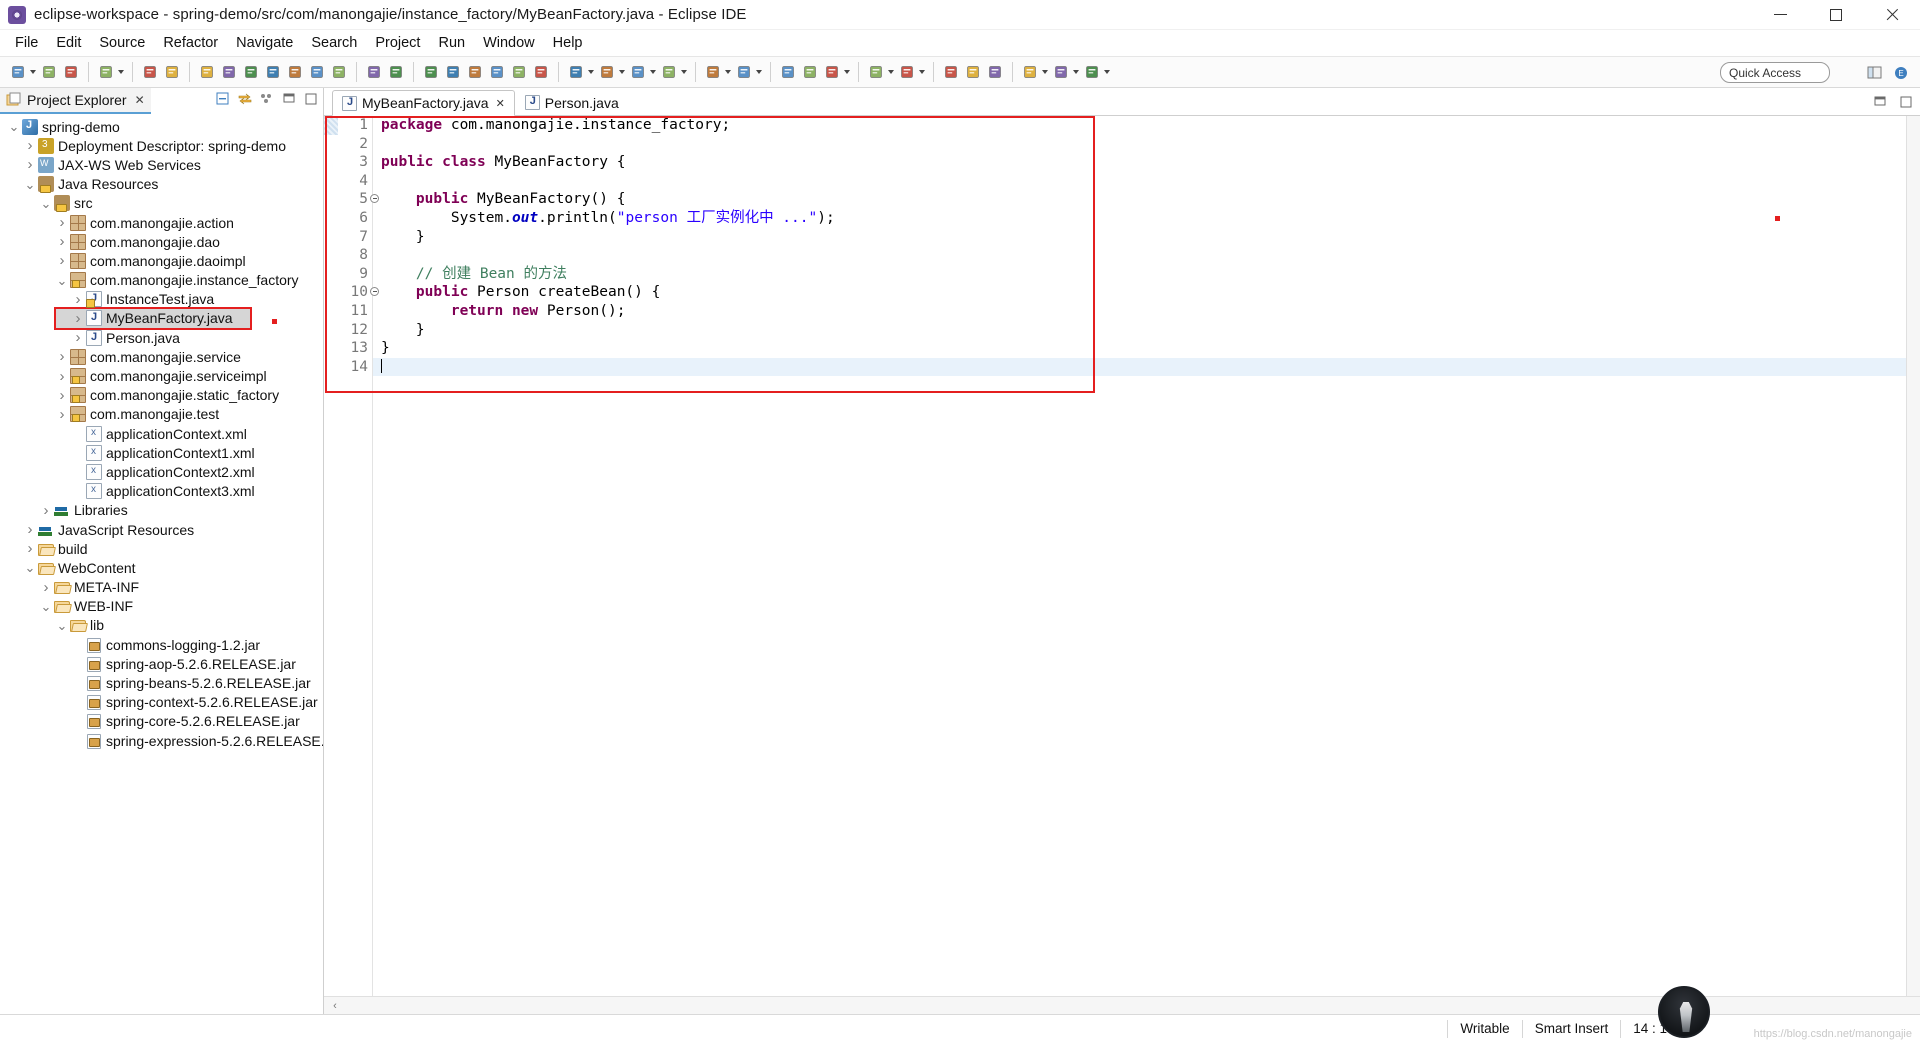 The height and width of the screenshot is (1042, 1920). Describe the element at coordinates (568, 43) in the screenshot. I see `menu-help: Help` at that location.